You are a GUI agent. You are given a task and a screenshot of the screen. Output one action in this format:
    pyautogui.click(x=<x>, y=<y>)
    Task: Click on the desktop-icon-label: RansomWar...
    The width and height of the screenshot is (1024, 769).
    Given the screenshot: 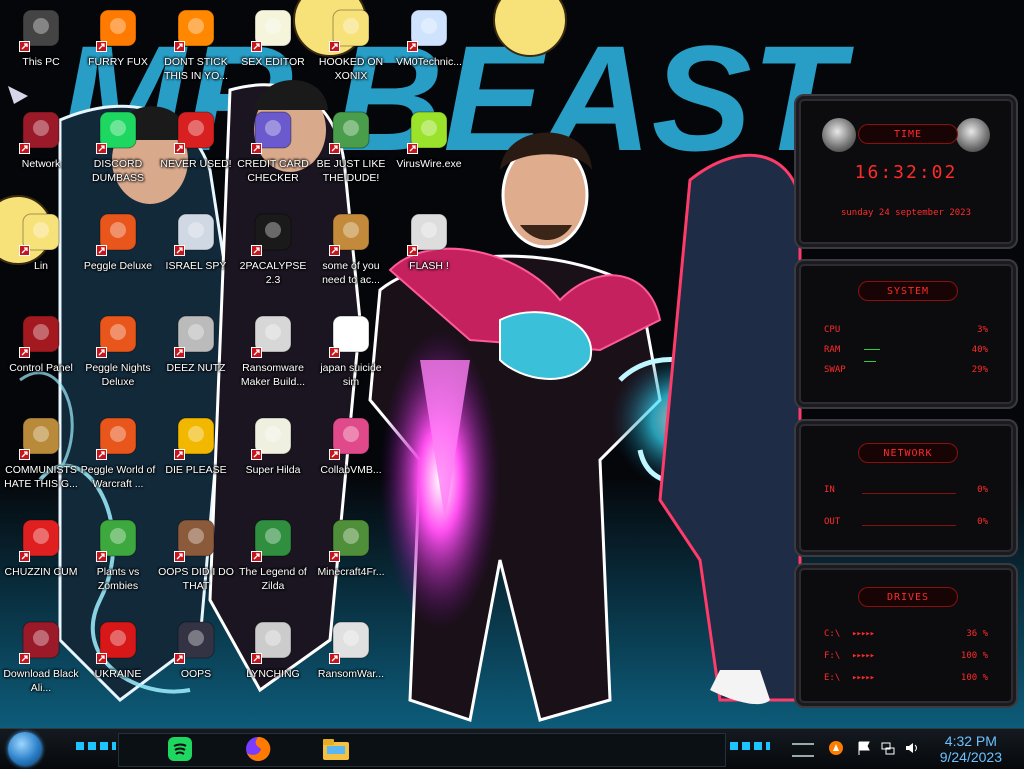 What is the action you would take?
    pyautogui.click(x=351, y=674)
    